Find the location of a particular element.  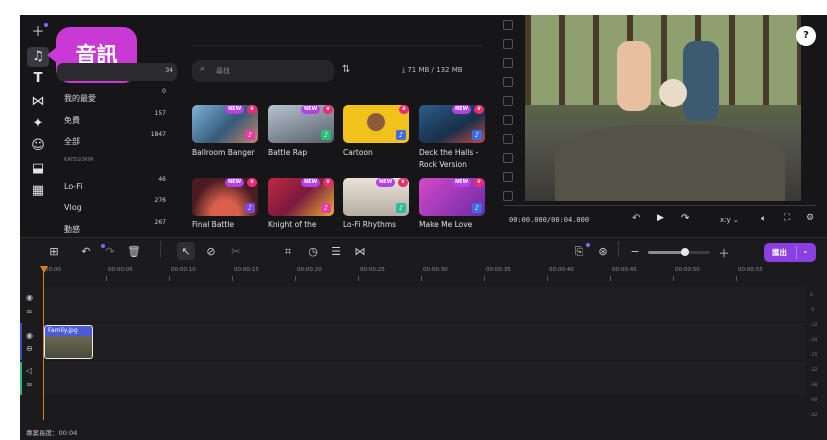

search-input: ⌕ 尋找 is located at coordinates (263, 71).